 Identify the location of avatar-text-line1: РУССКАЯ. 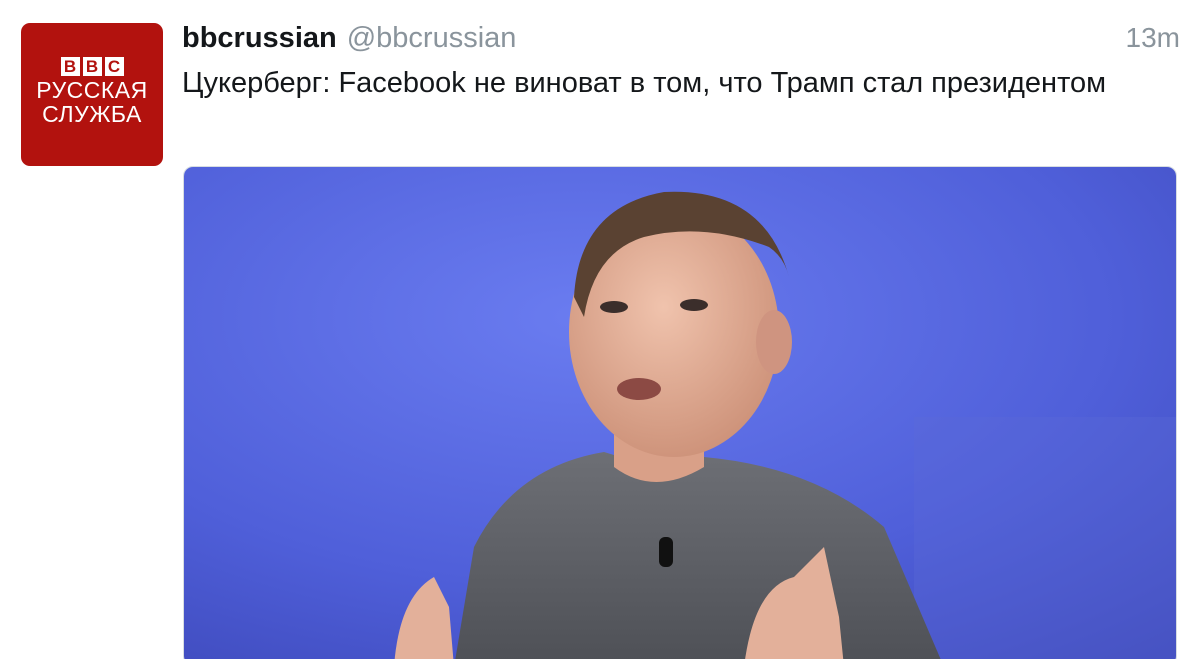
(92, 90).